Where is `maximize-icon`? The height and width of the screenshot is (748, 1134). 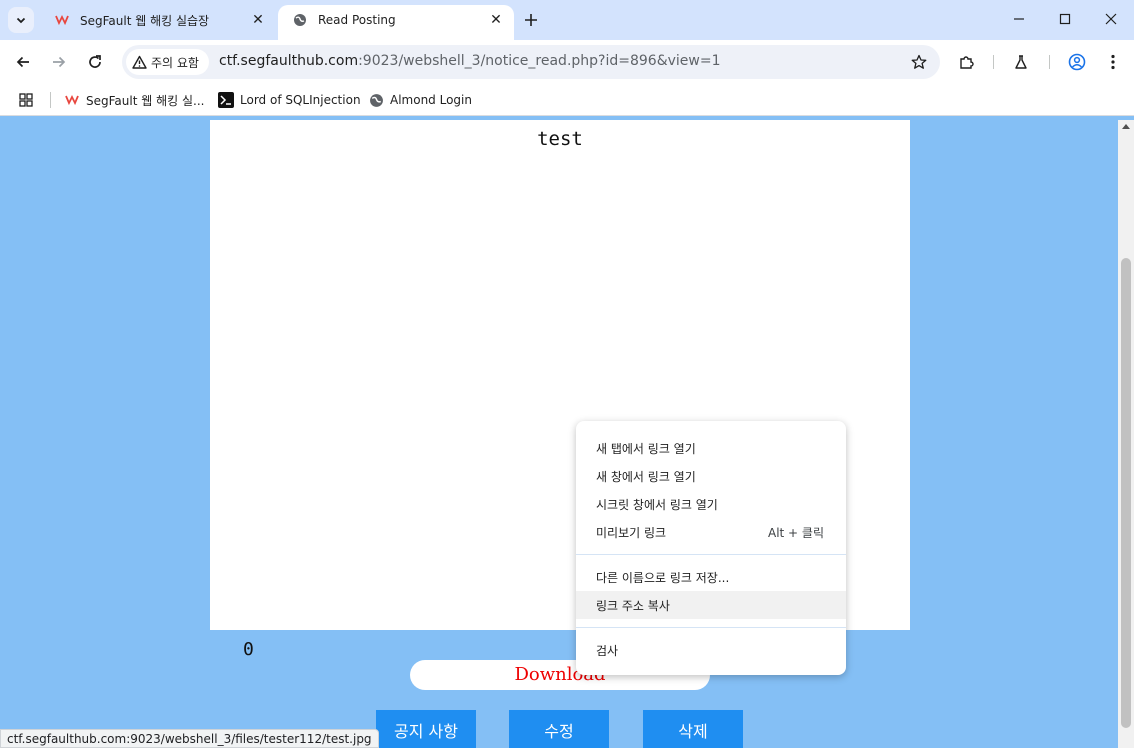 maximize-icon is located at coordinates (1065, 19).